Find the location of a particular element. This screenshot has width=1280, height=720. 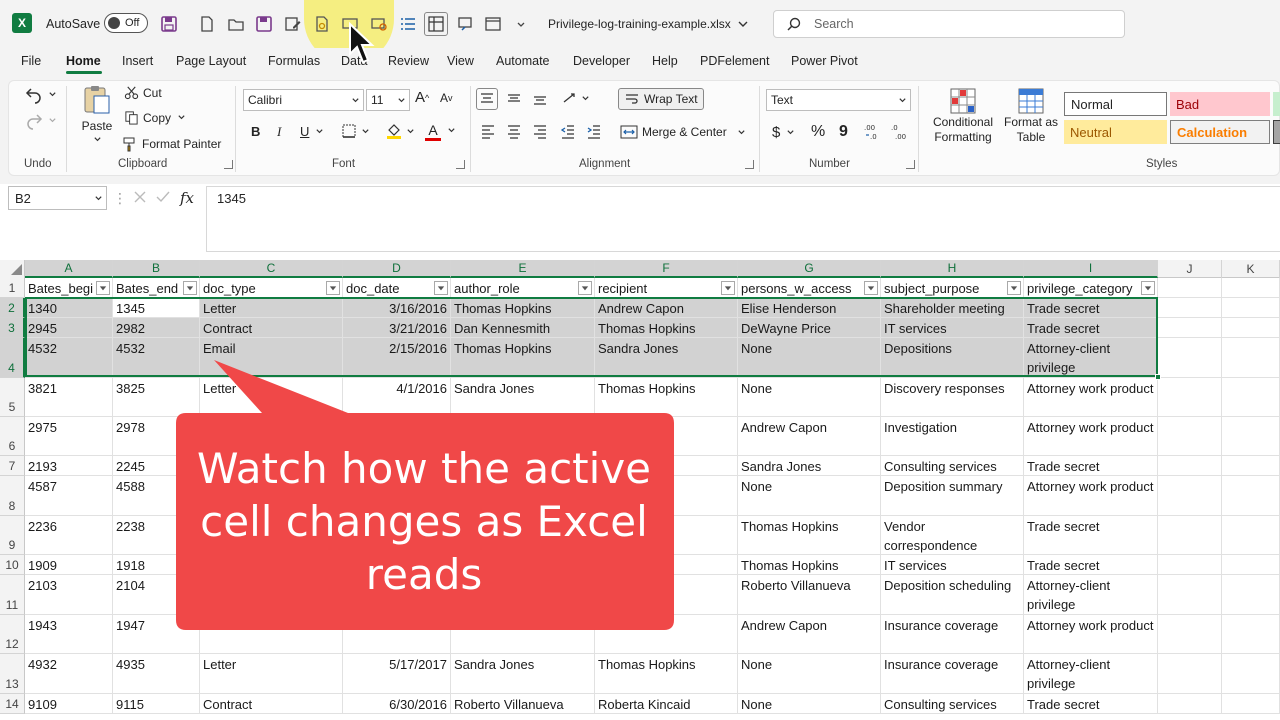

list-icon is located at coordinates (408, 24).